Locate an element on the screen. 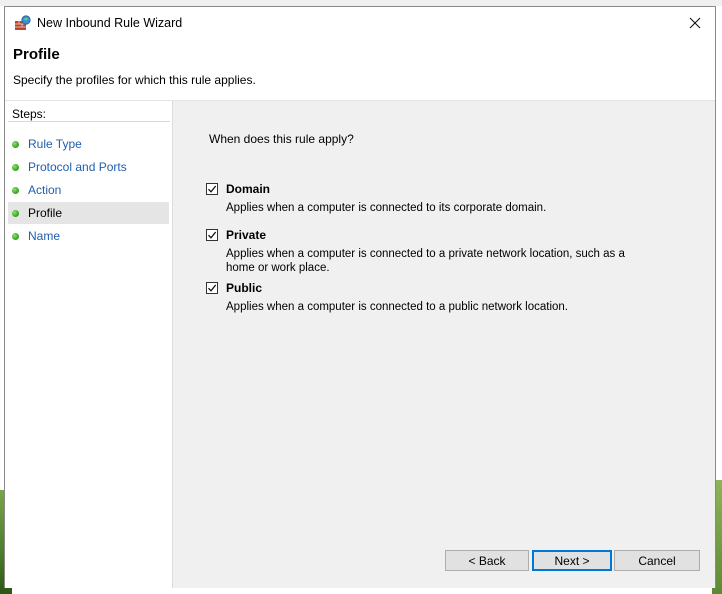  cancel-button: Cancel is located at coordinates (657, 560).